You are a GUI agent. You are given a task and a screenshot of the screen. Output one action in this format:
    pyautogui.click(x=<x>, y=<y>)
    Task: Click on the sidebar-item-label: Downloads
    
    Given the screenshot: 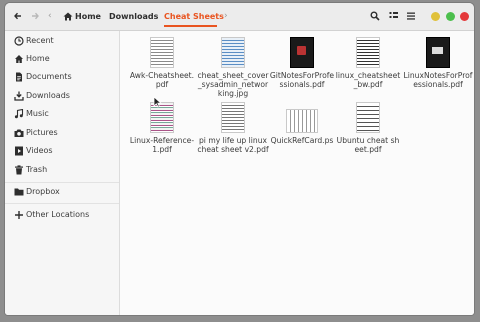 What is the action you would take?
    pyautogui.click(x=48, y=95)
    